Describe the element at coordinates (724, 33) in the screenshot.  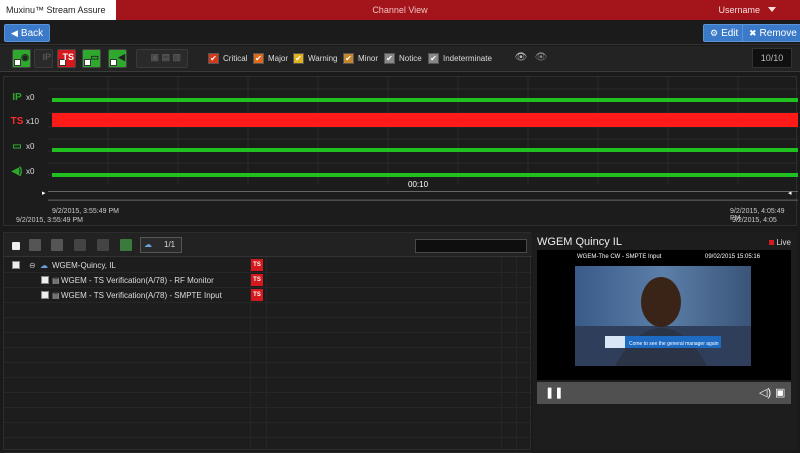
I see `edit-button: ⚙ Edit` at that location.